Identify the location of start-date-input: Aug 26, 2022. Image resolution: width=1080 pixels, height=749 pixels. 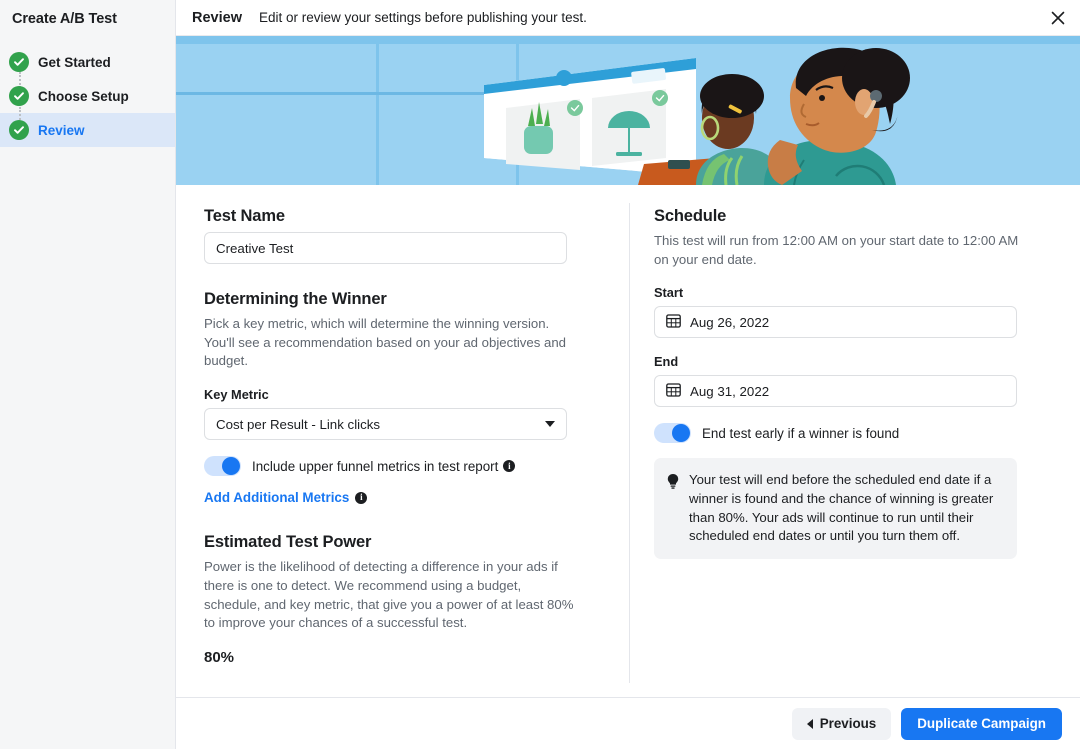
(835, 322).